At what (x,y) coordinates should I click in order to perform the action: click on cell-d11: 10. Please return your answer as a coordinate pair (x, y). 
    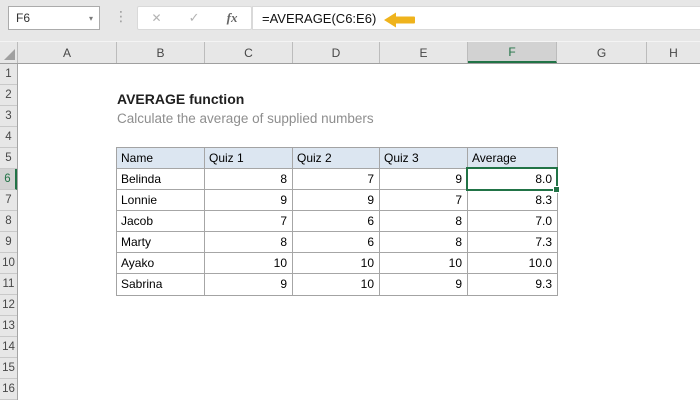
    Looking at the image, I should click on (336, 284).